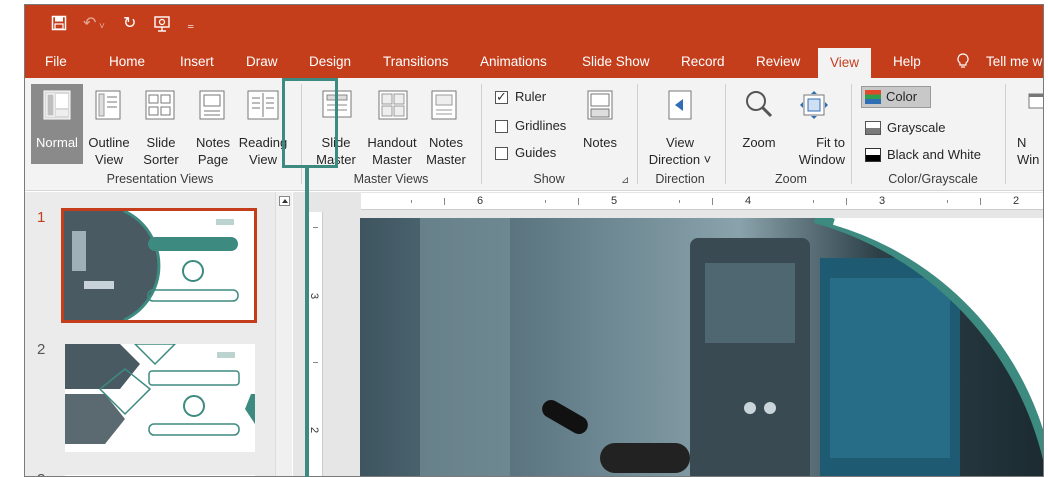  Describe the element at coordinates (501, 97) in the screenshot. I see `ruler-checkbox` at that location.